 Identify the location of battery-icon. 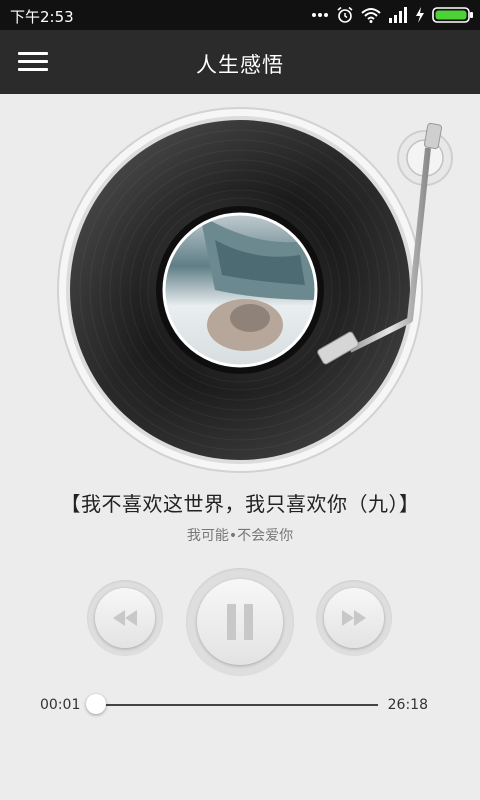
(452, 15).